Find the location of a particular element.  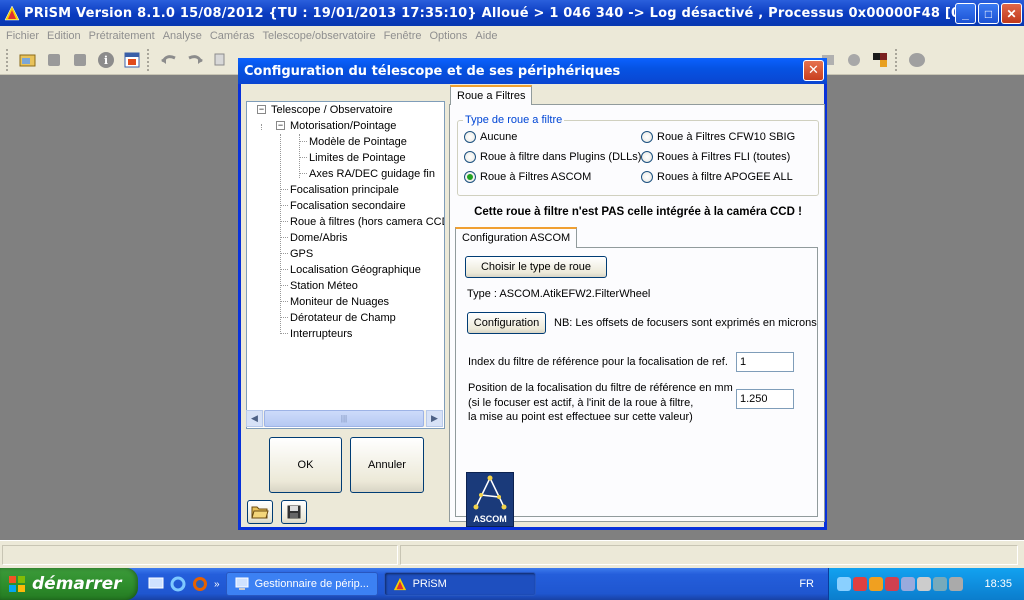

antivirus-icon is located at coordinates (892, 584).